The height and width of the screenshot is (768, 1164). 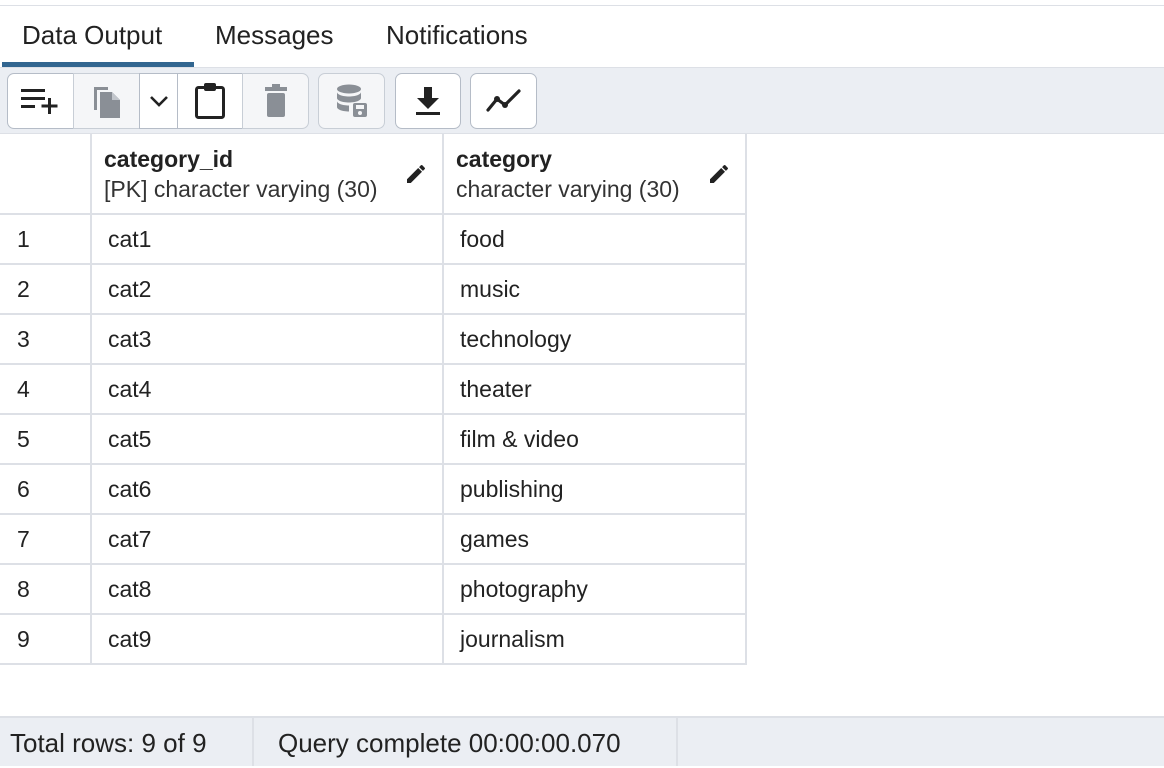 I want to click on cell-category-id: cat1, so click(x=267, y=239).